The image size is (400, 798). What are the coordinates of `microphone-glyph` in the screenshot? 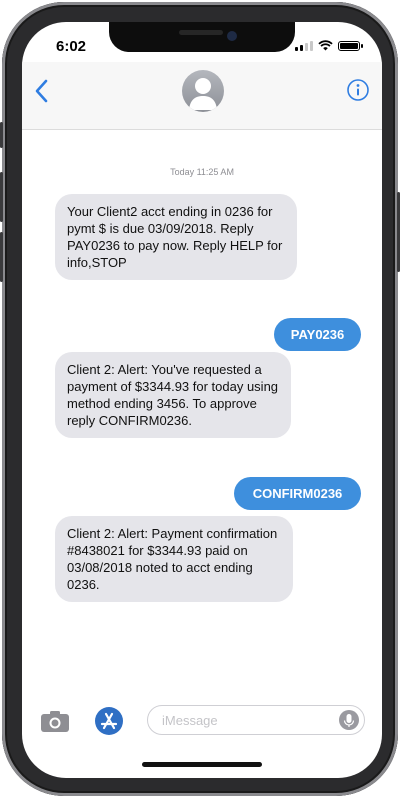 It's located at (349, 720).